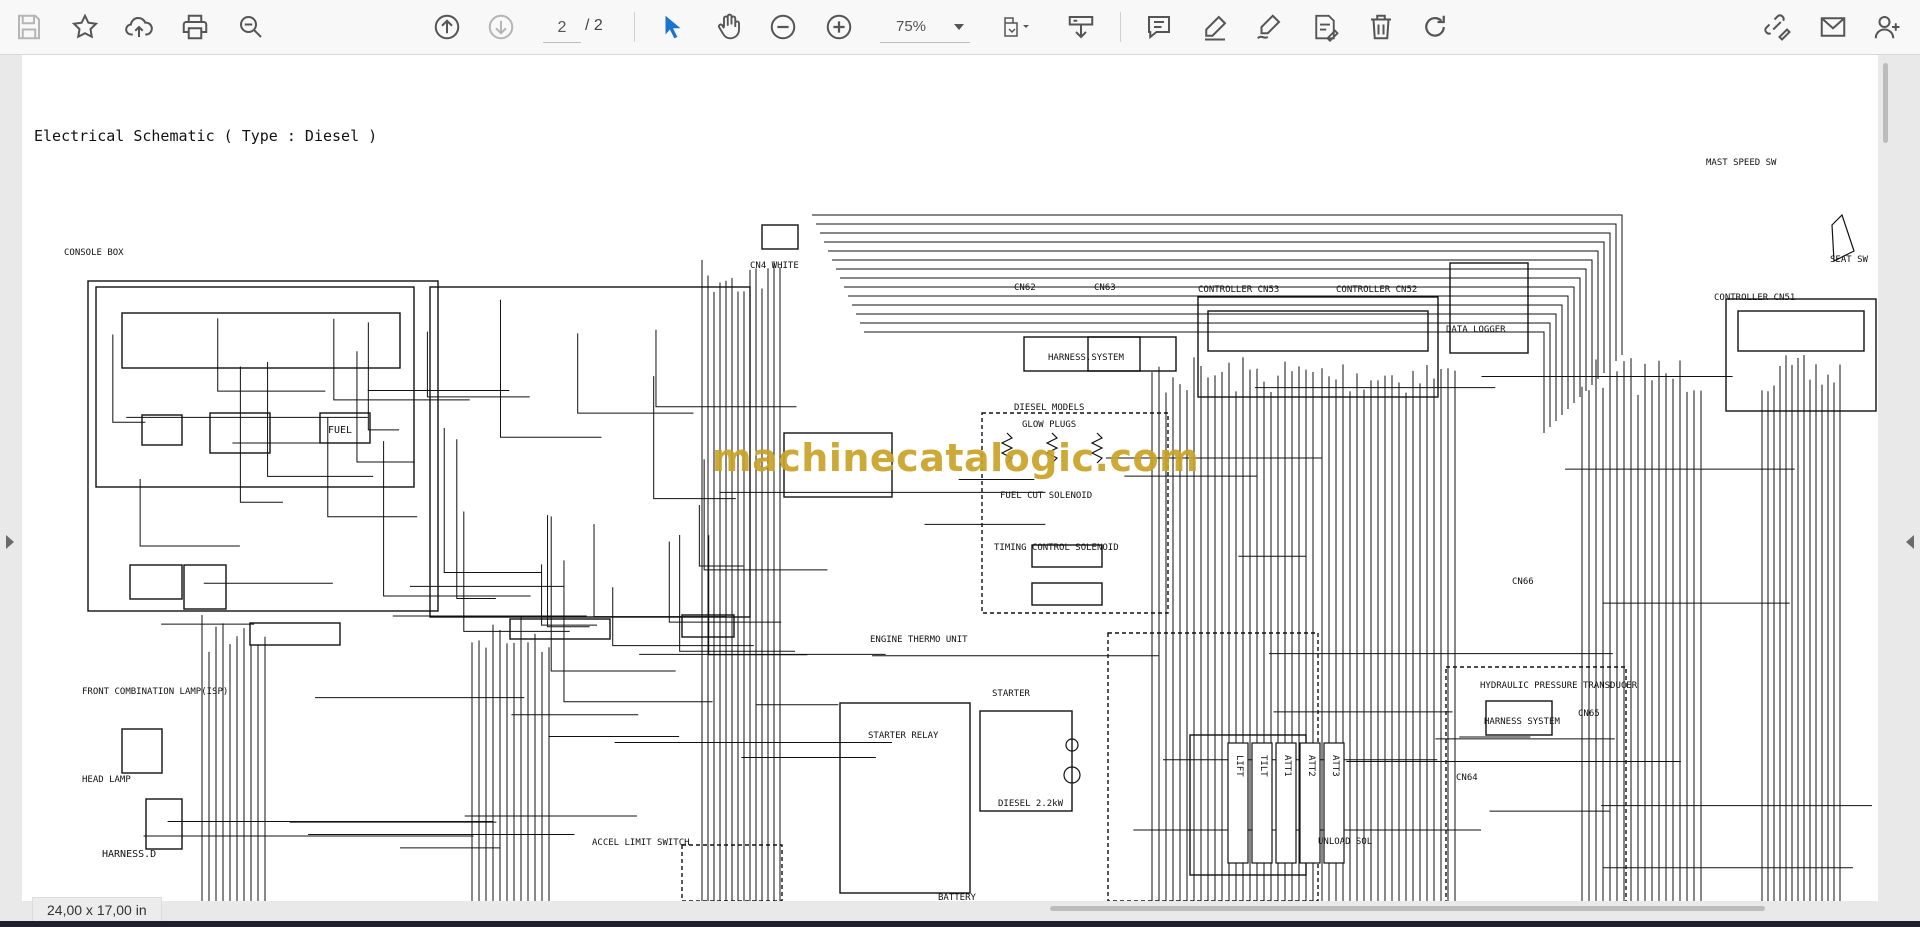 This screenshot has width=1920, height=927. What do you see at coordinates (1049, 425) in the screenshot?
I see `glow-plugs-label: GLOW PLUGS` at bounding box center [1049, 425].